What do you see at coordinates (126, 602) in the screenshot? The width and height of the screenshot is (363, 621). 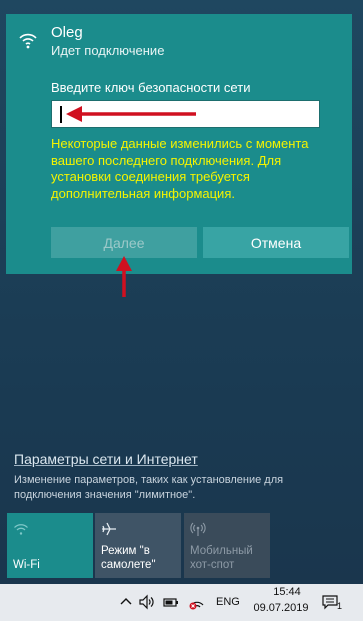 I see `chevron-up-icon` at bounding box center [126, 602].